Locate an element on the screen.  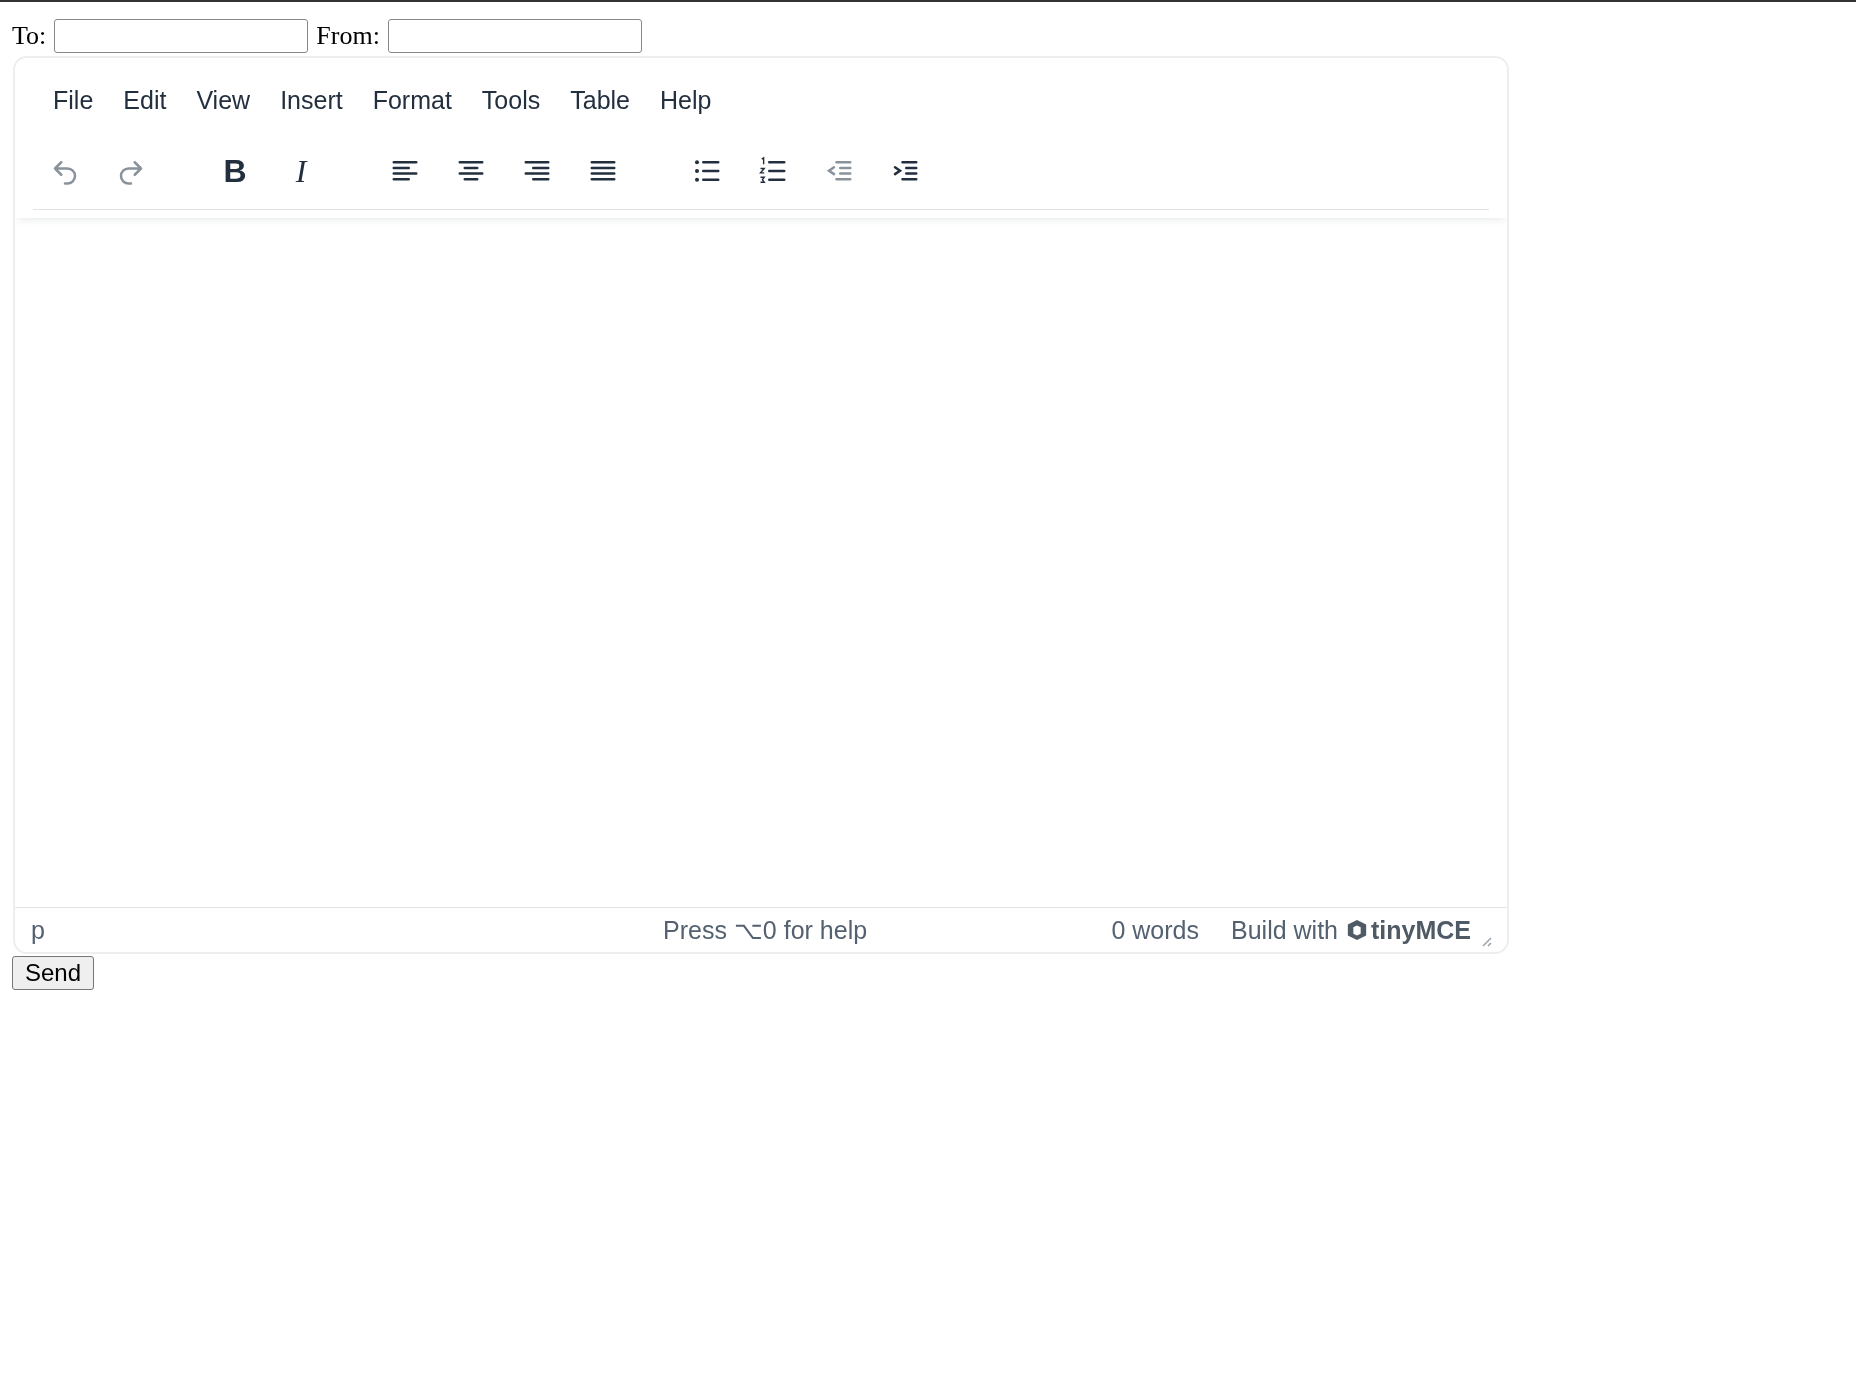
branding-link: tinyMCE is located at coordinates (1408, 930).